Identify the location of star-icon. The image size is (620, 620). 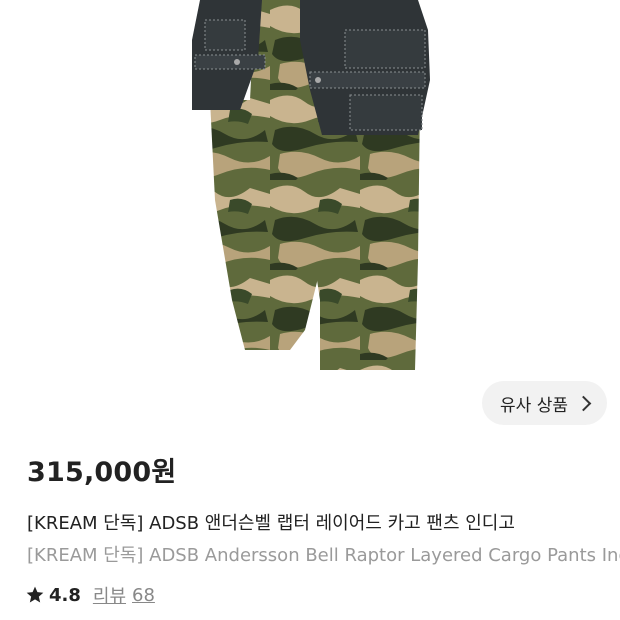
(35, 594).